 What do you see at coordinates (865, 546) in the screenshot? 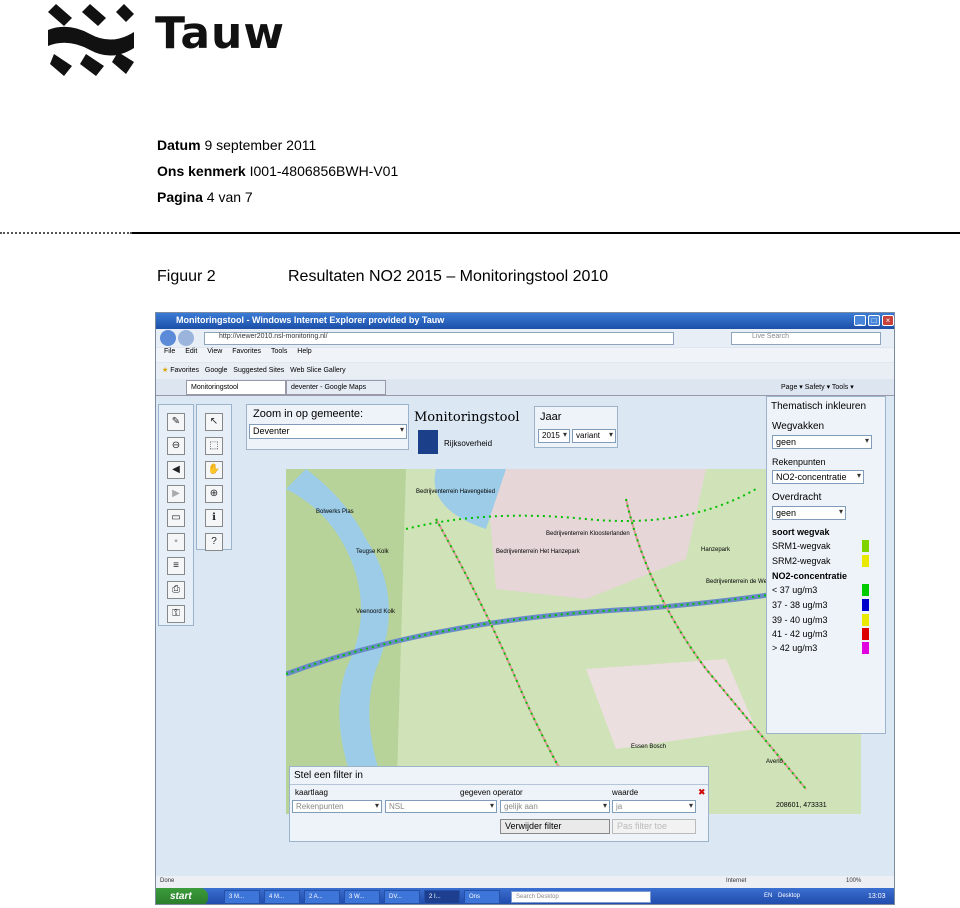
I see `srm1-swatch` at bounding box center [865, 546].